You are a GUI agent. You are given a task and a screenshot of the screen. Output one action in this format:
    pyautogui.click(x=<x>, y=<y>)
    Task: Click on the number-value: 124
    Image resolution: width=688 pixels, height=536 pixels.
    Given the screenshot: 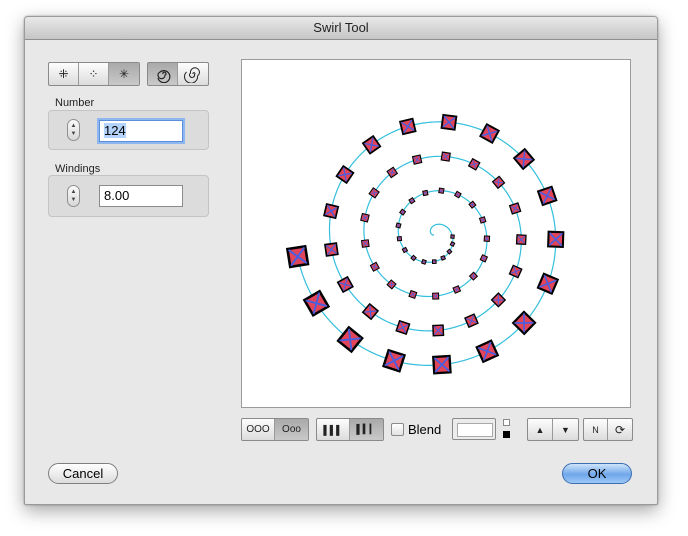 What is the action you would take?
    pyautogui.click(x=115, y=130)
    